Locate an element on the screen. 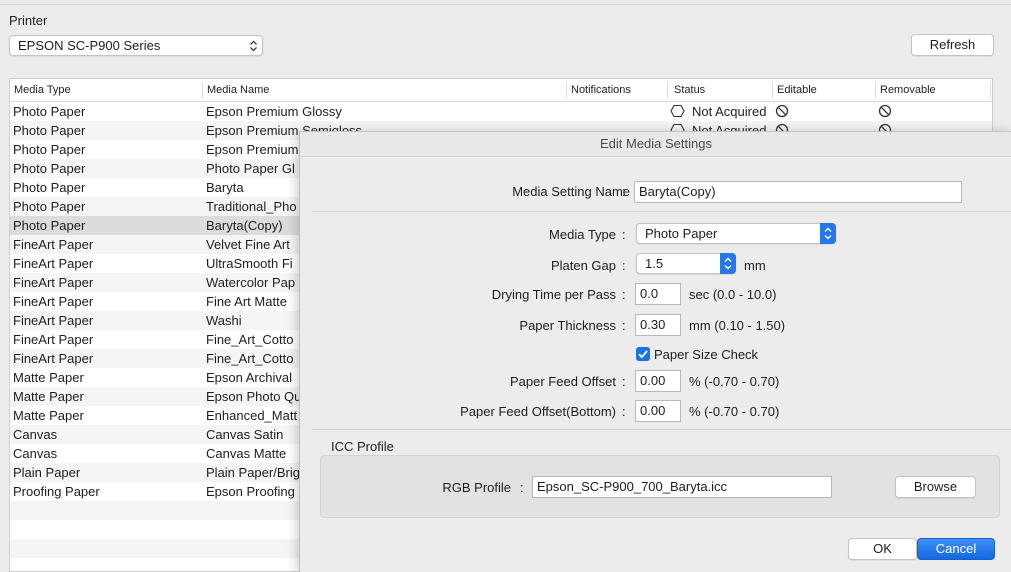  drying-time-label: Drying Time per Pass is located at coordinates (553, 294).